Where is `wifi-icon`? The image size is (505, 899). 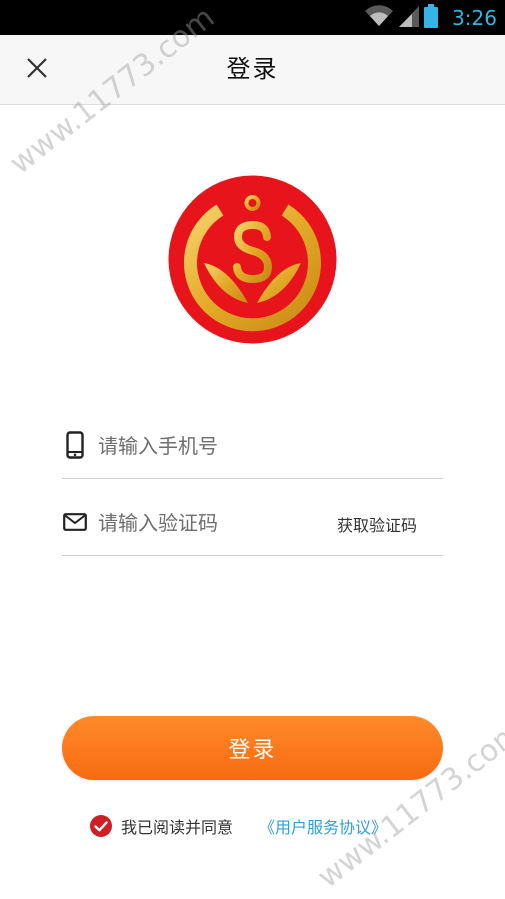
wifi-icon is located at coordinates (379, 18).